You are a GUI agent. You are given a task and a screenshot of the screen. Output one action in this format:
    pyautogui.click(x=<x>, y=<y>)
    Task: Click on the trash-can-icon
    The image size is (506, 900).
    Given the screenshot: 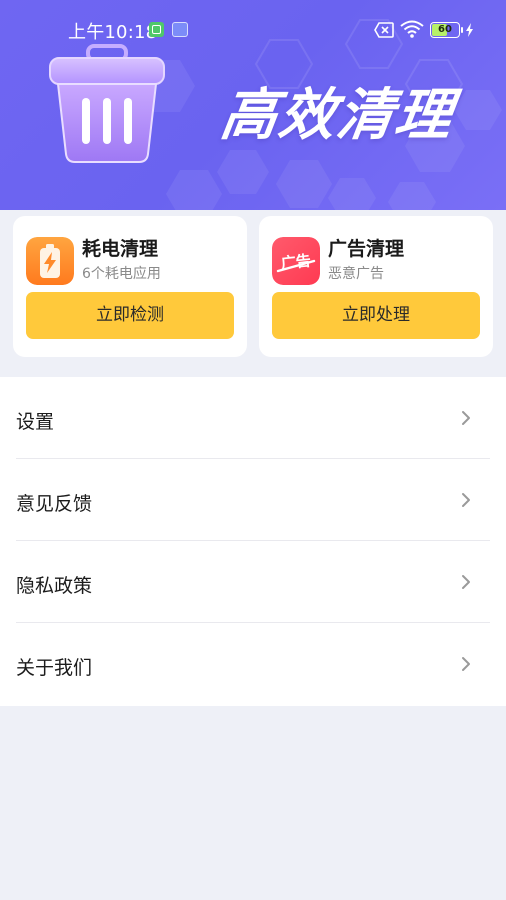 What is the action you would take?
    pyautogui.click(x=107, y=103)
    